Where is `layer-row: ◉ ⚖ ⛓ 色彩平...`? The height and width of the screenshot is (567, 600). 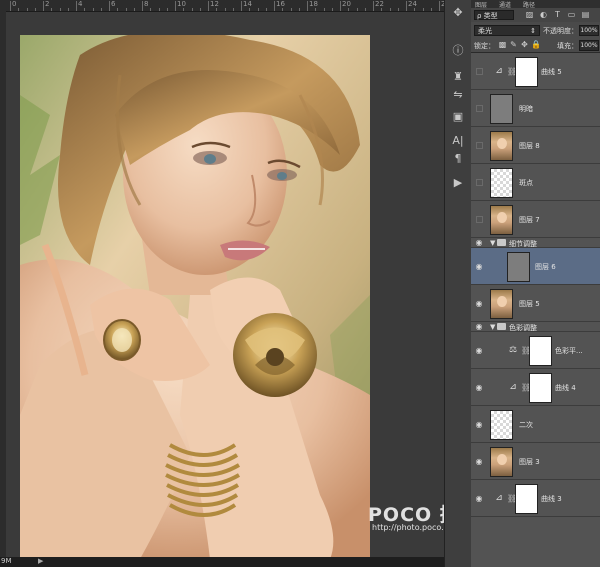
layer-row: ◉ ⚖ ⛓ 色彩平... is located at coordinates (535, 350).